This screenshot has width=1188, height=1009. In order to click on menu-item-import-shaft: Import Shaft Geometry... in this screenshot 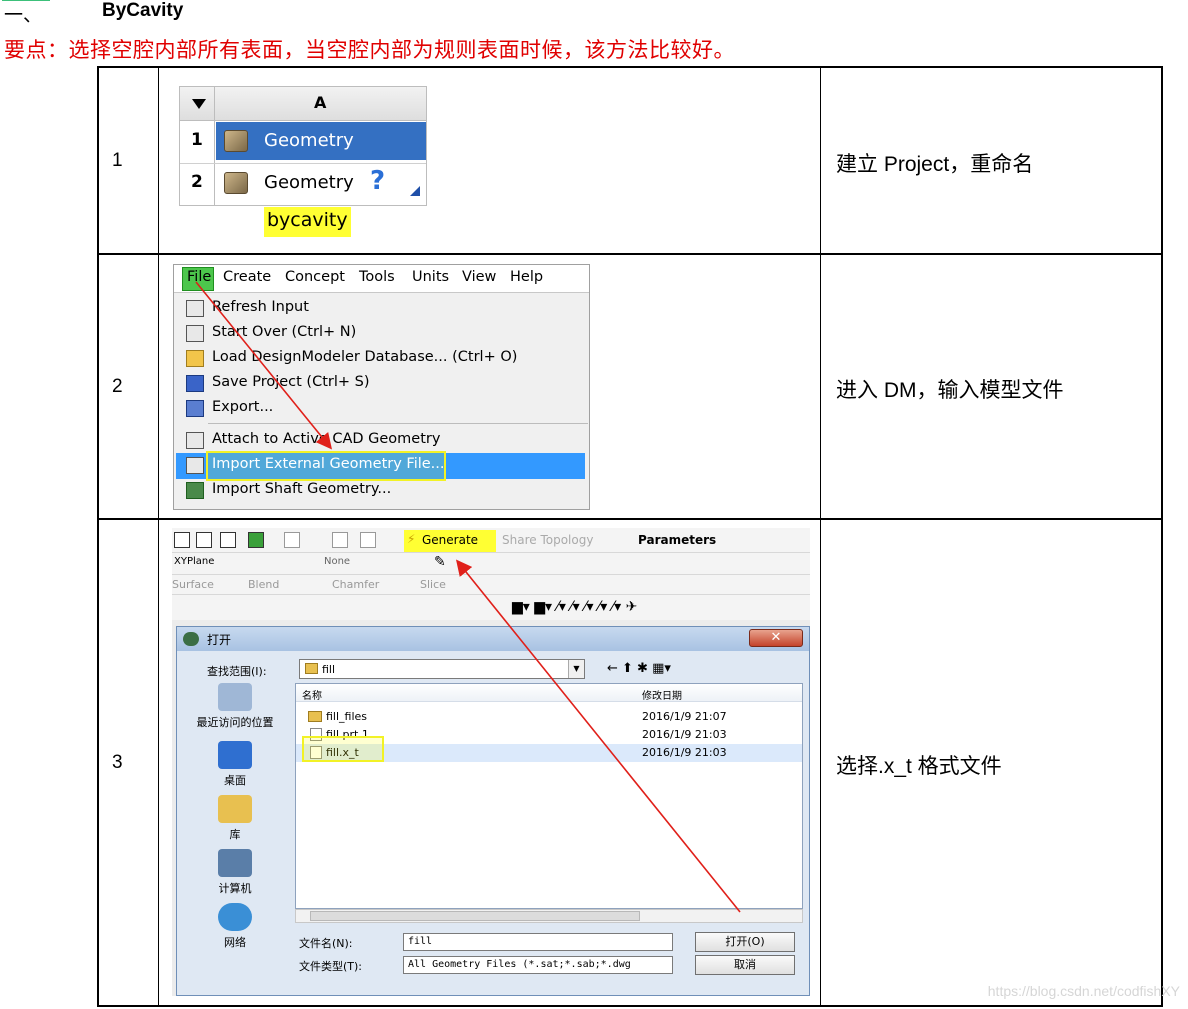, I will do `click(386, 491)`.